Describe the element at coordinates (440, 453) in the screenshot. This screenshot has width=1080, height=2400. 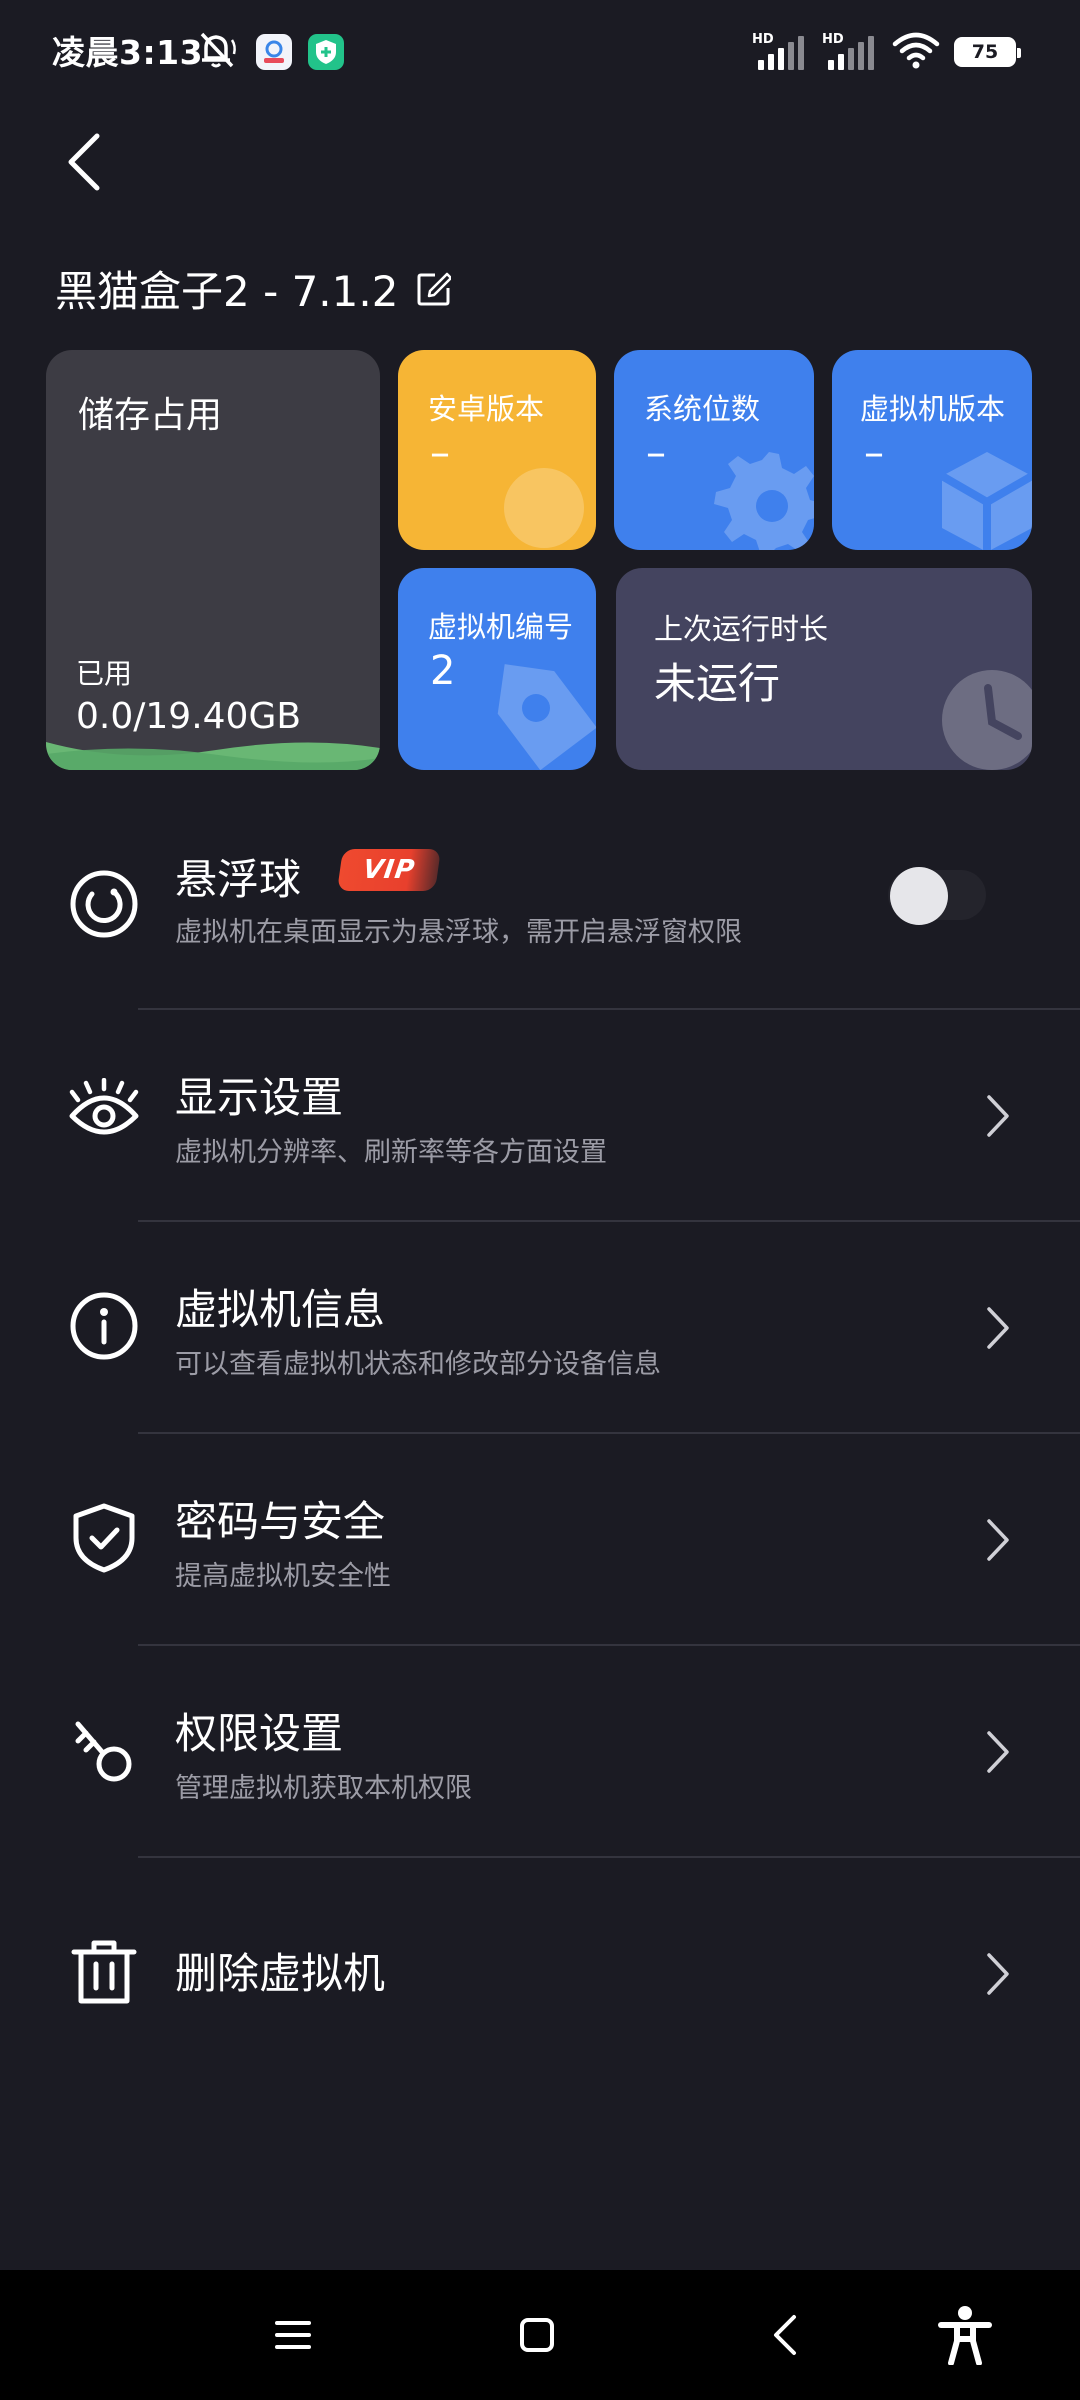
I see `android-version-value: –` at that location.